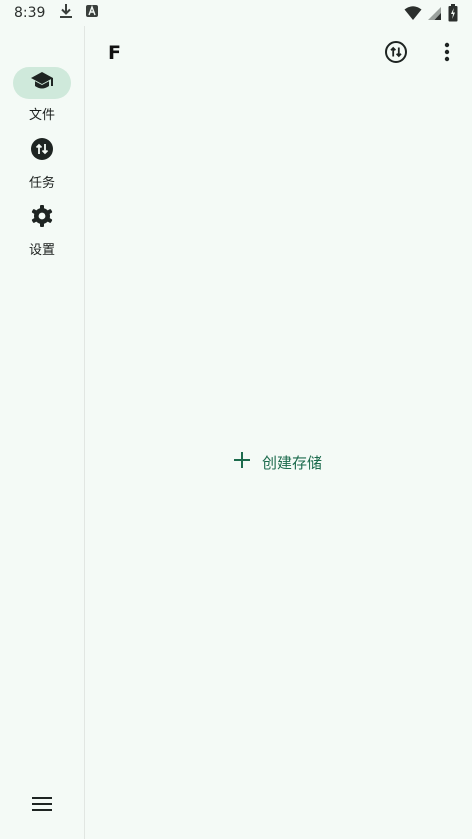 The width and height of the screenshot is (472, 839). I want to click on a-box-icon, so click(92, 13).